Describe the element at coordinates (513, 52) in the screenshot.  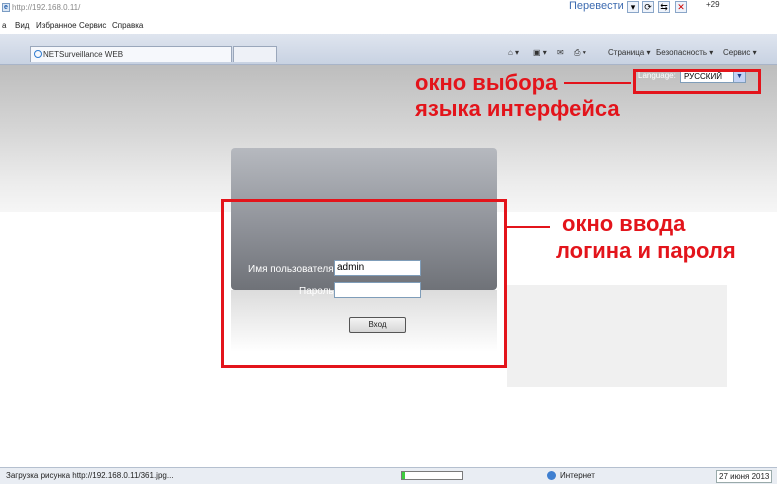
I see `home-icon: ⌂ ▾` at that location.